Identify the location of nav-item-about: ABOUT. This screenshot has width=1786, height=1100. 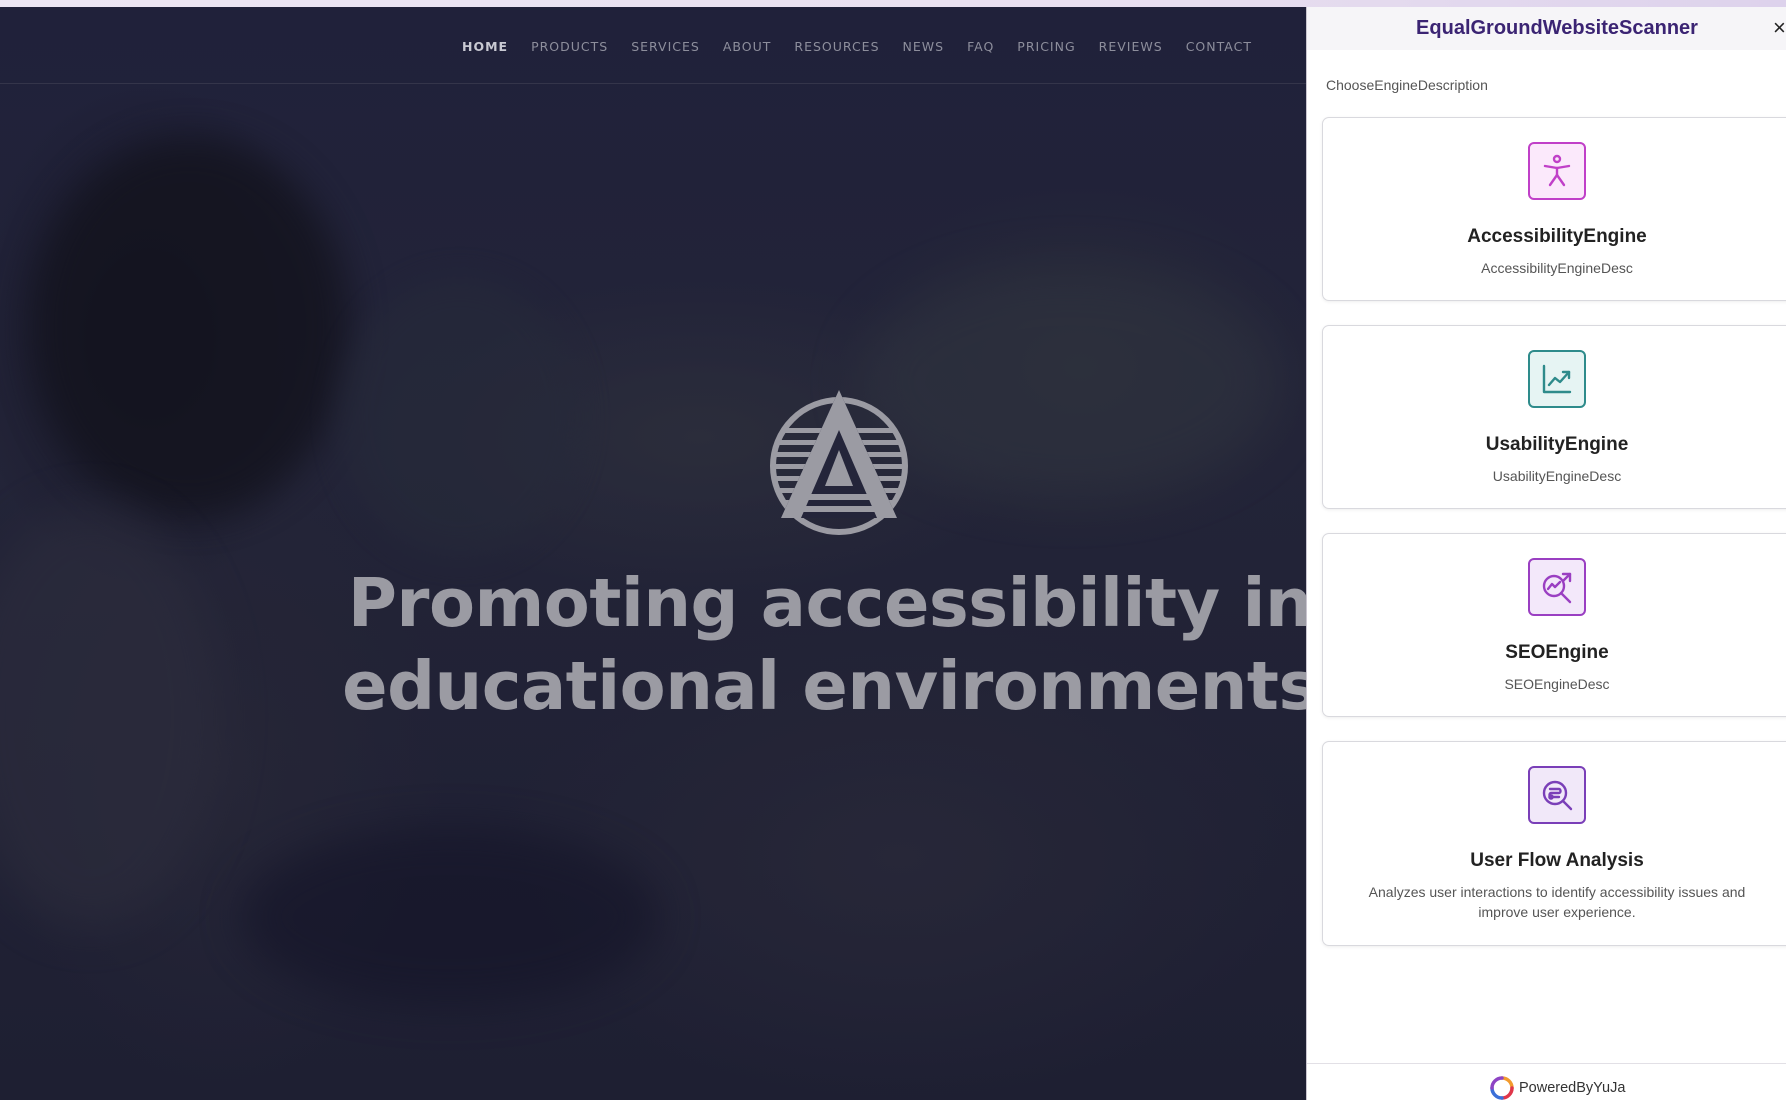
(747, 46).